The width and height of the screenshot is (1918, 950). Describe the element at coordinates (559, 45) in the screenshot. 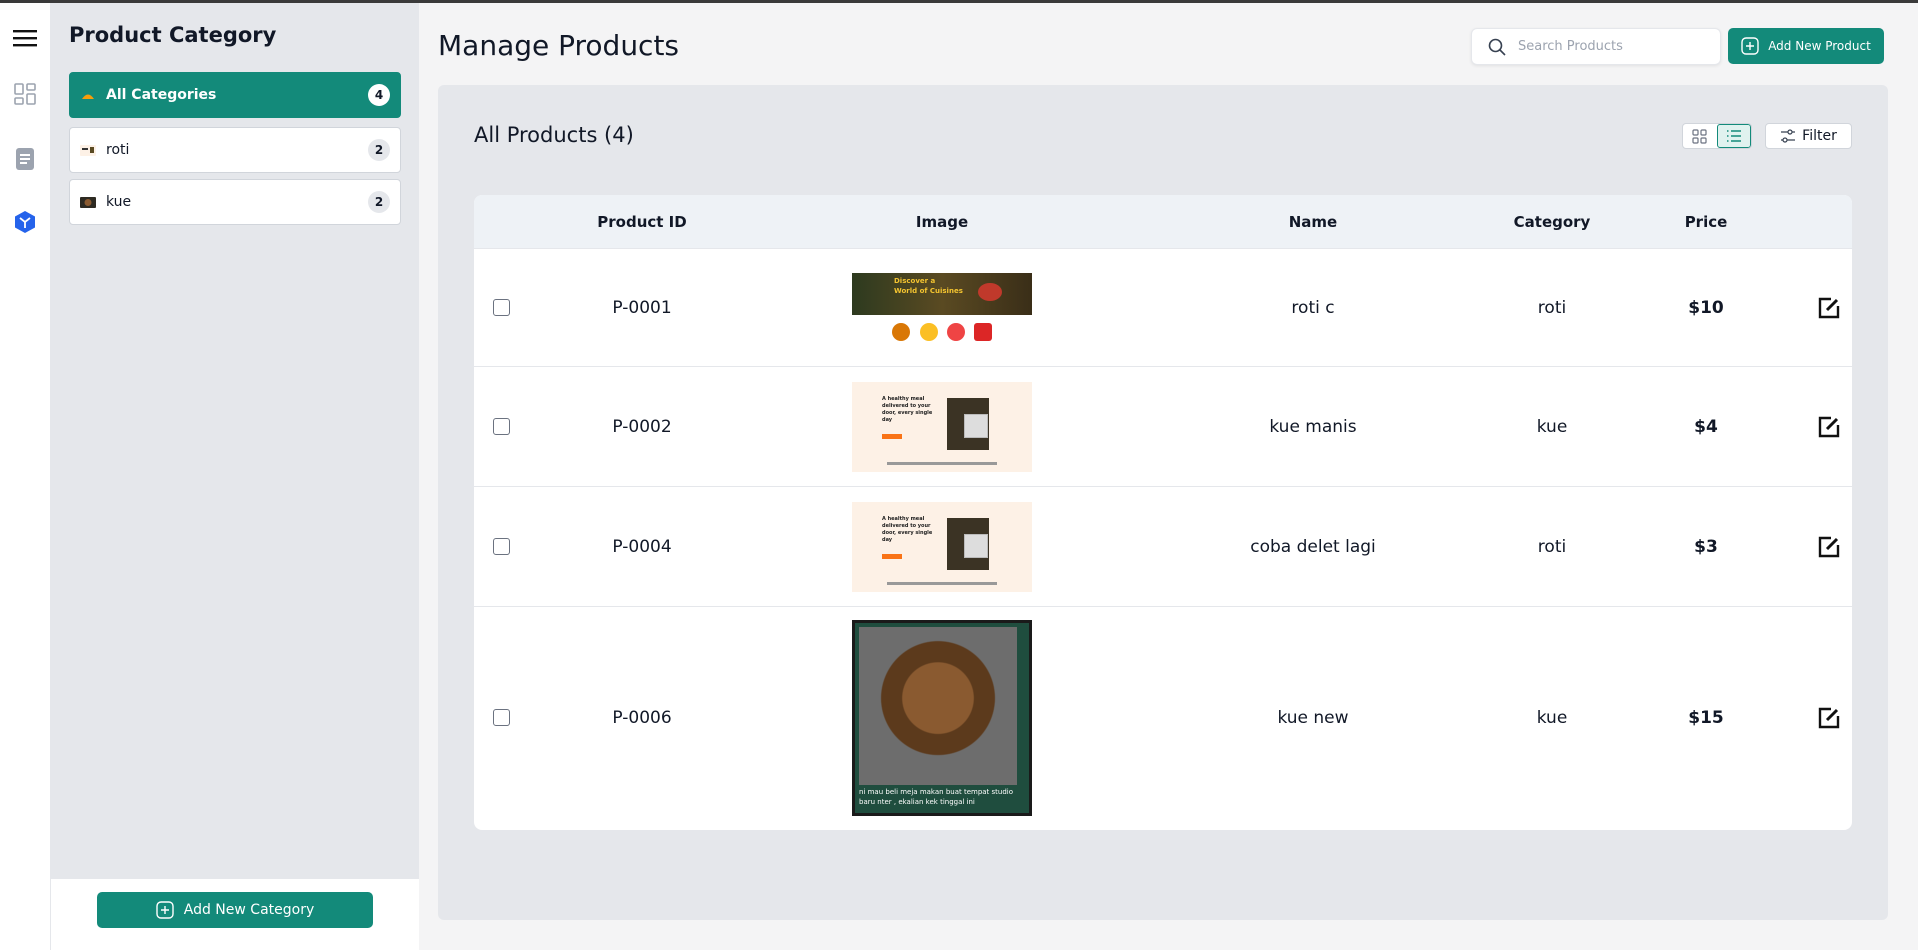

I see `page-title: Manage Products` at that location.